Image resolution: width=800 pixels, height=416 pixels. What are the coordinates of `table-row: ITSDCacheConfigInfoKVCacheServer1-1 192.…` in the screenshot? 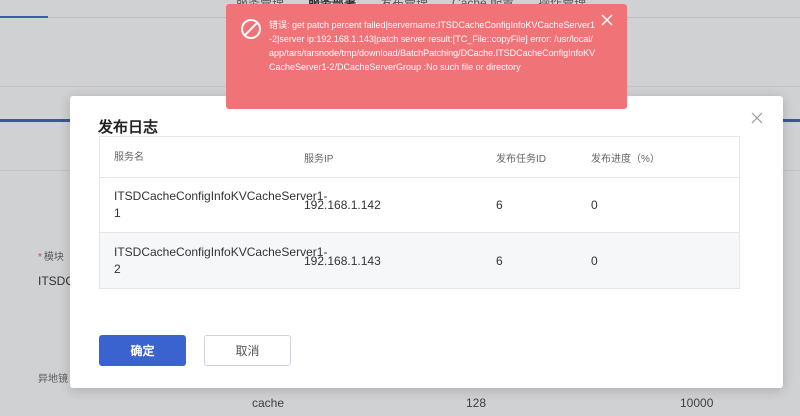 It's located at (419, 205).